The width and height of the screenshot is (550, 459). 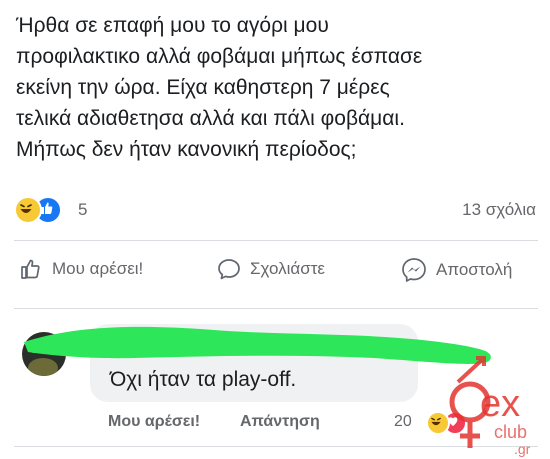 I want to click on reactions-summary: 5 13 σχόλια, so click(x=276, y=211).